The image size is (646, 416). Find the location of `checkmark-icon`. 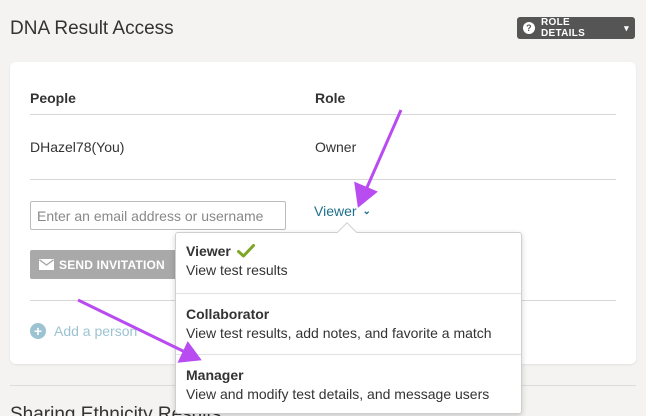

checkmark-icon is located at coordinates (245, 251).